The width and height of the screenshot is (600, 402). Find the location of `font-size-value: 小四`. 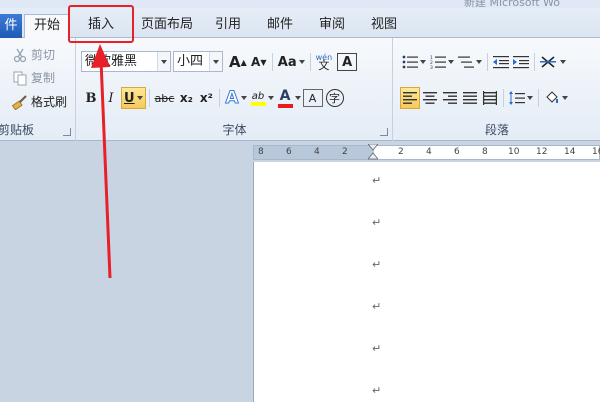

font-size-value: 小四 is located at coordinates (190, 61).